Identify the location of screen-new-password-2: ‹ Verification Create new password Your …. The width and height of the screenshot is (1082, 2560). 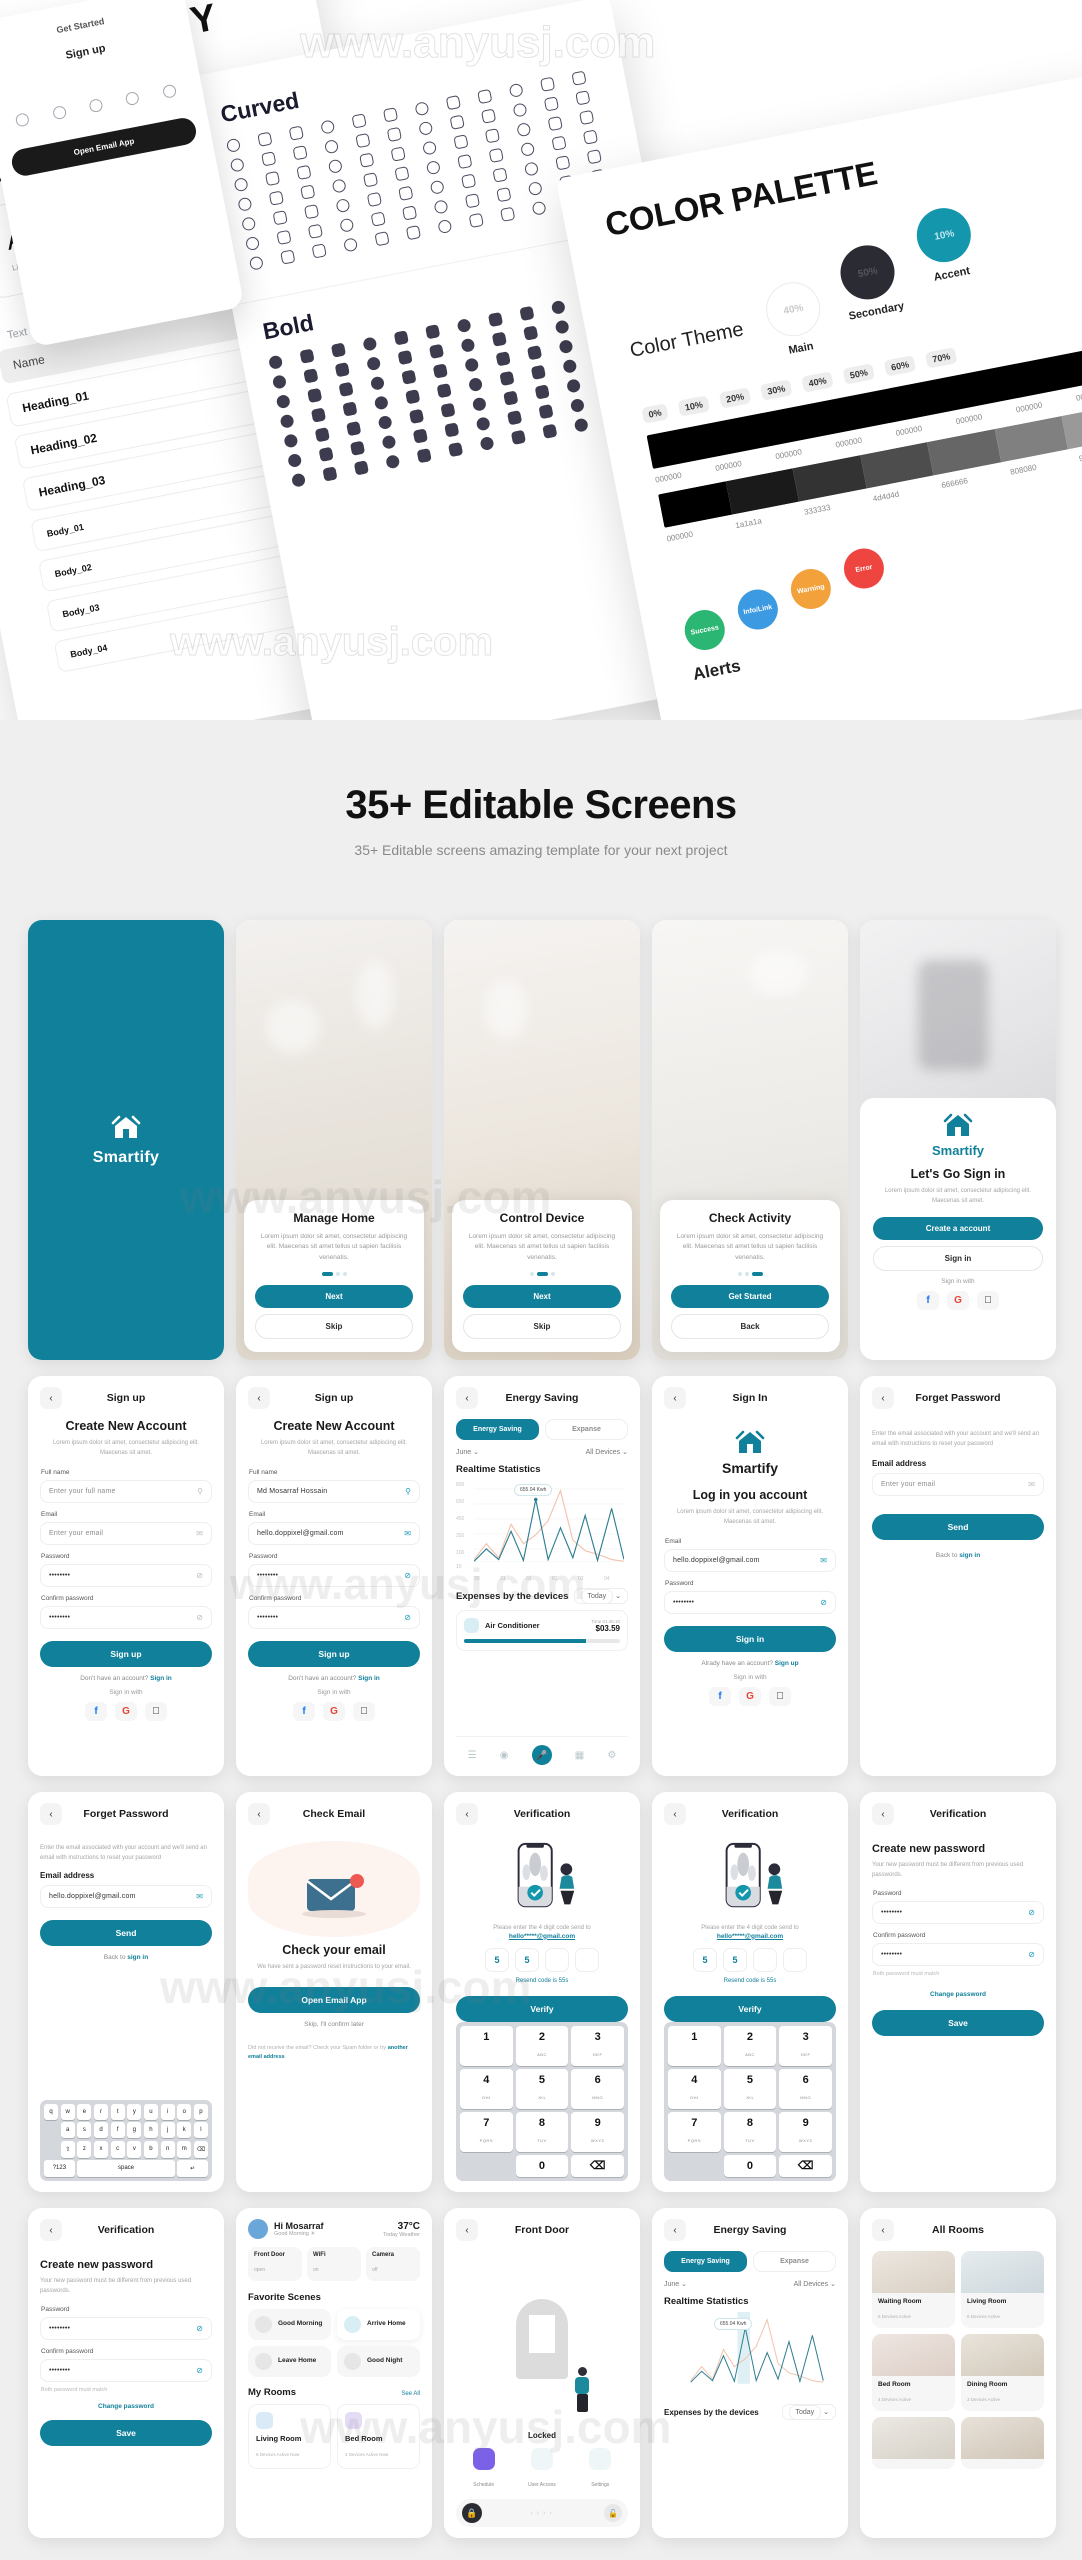
(126, 2373).